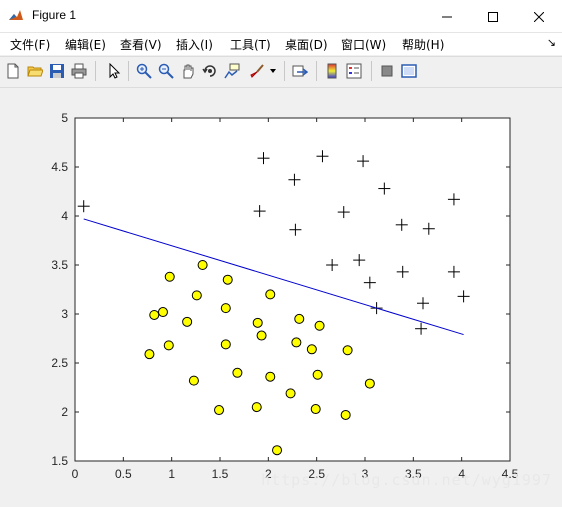 The width and height of the screenshot is (562, 507). I want to click on data-cursor-icon, so click(232, 71).